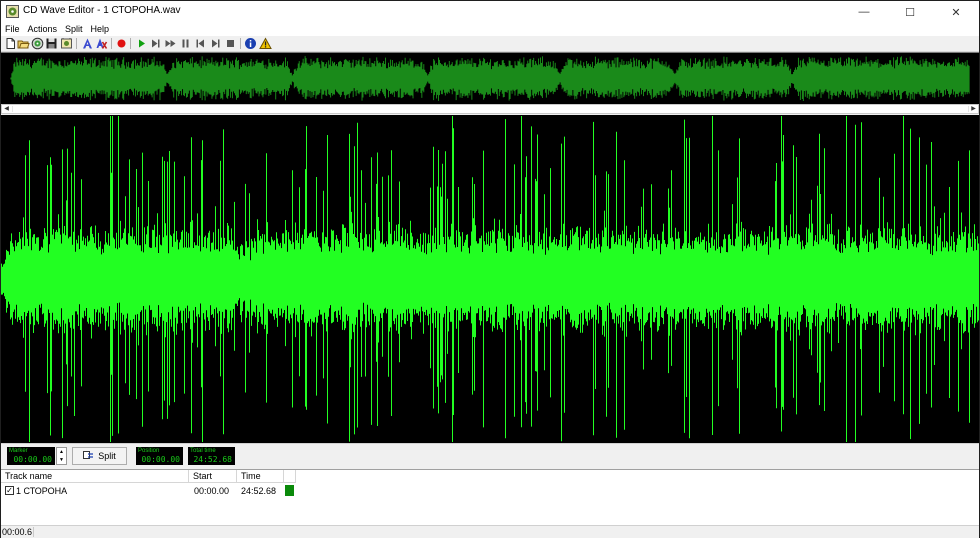 The width and height of the screenshot is (980, 538). Describe the element at coordinates (956, 12) in the screenshot. I see `close-button: ✕` at that location.